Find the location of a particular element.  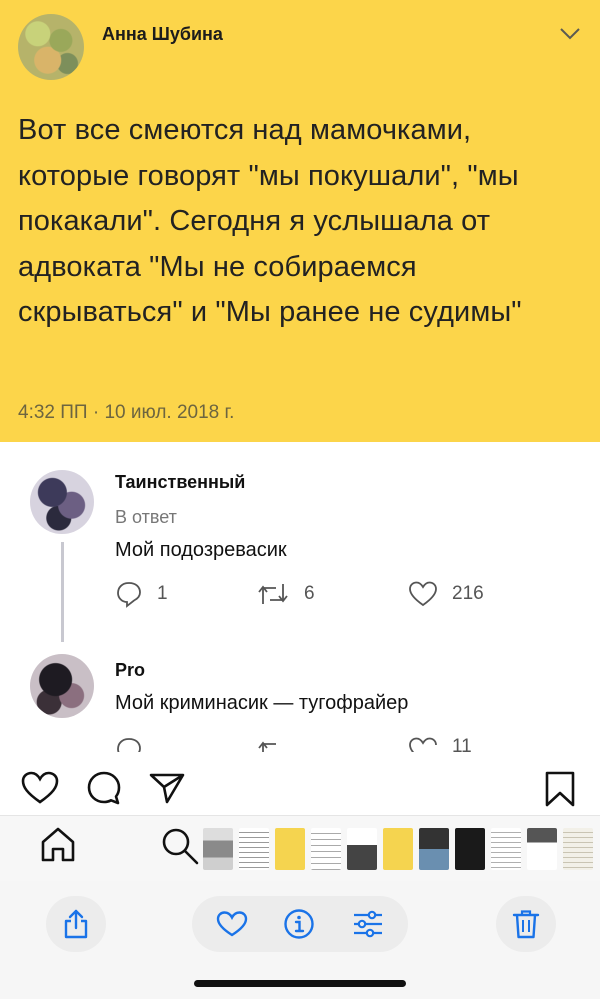

trash-icon is located at coordinates (526, 924).